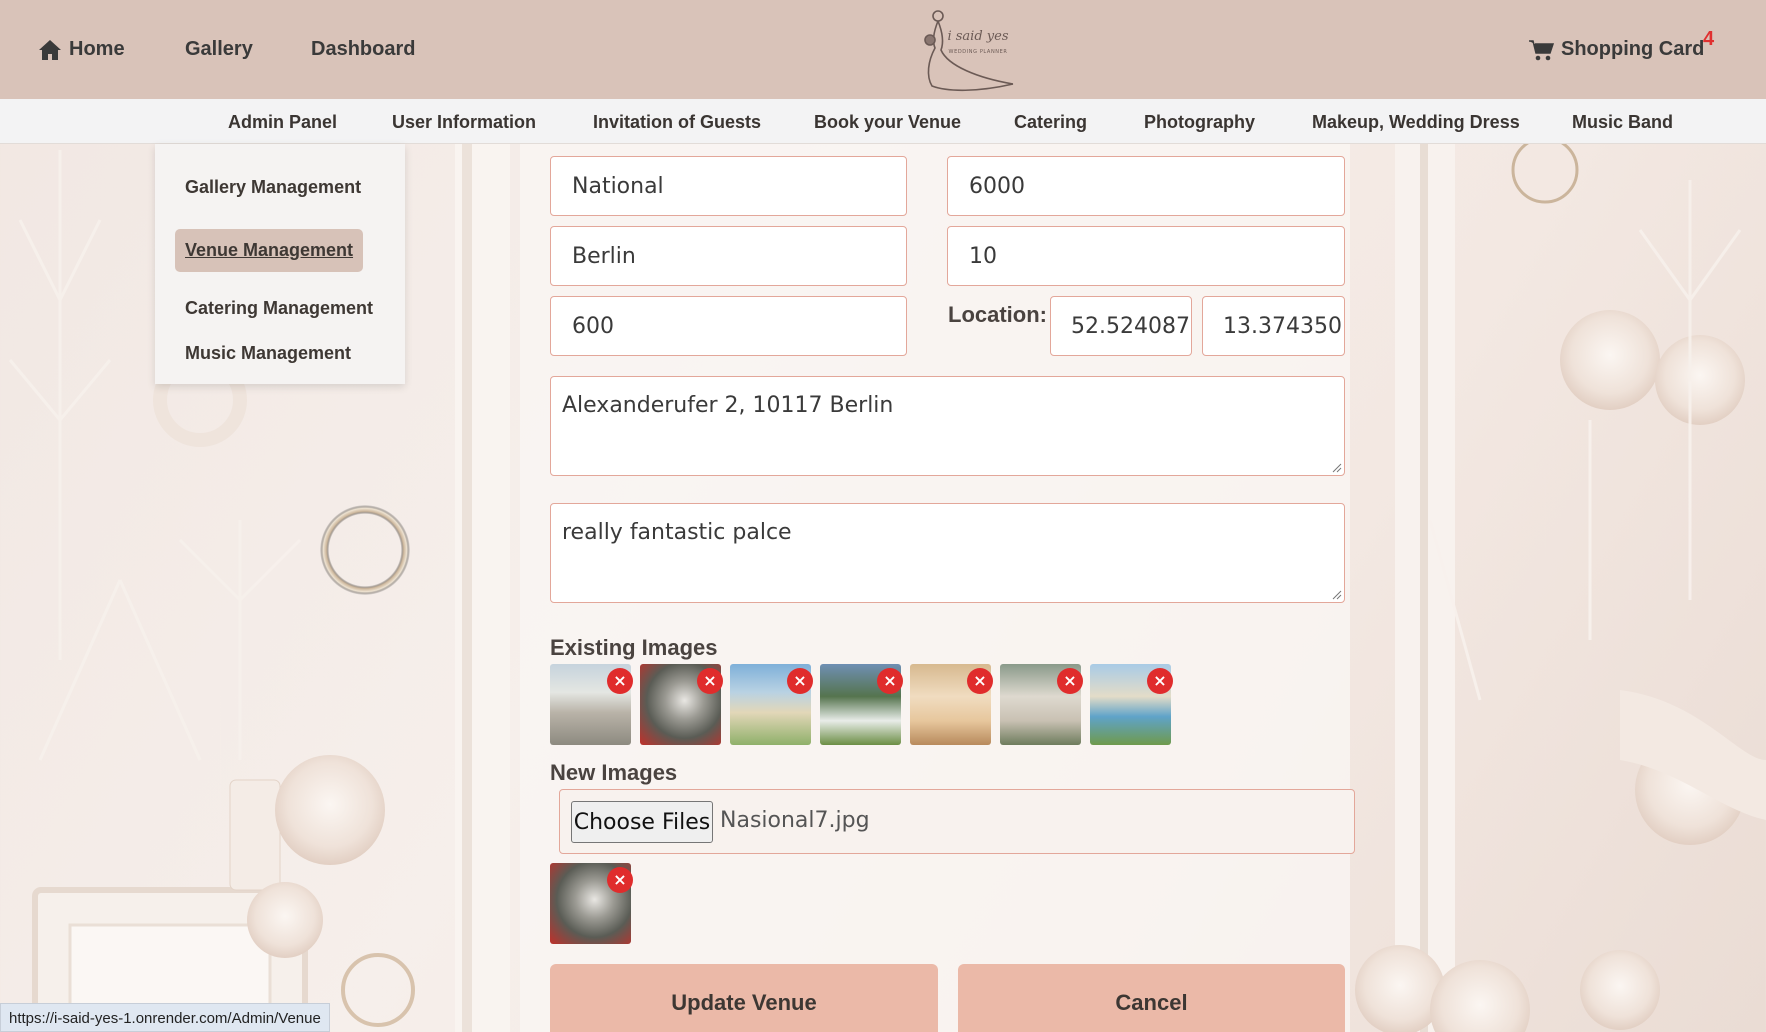 Image resolution: width=1766 pixels, height=1032 pixels. What do you see at coordinates (947, 553) in the screenshot?
I see `description-textarea: really fantastic palce` at bounding box center [947, 553].